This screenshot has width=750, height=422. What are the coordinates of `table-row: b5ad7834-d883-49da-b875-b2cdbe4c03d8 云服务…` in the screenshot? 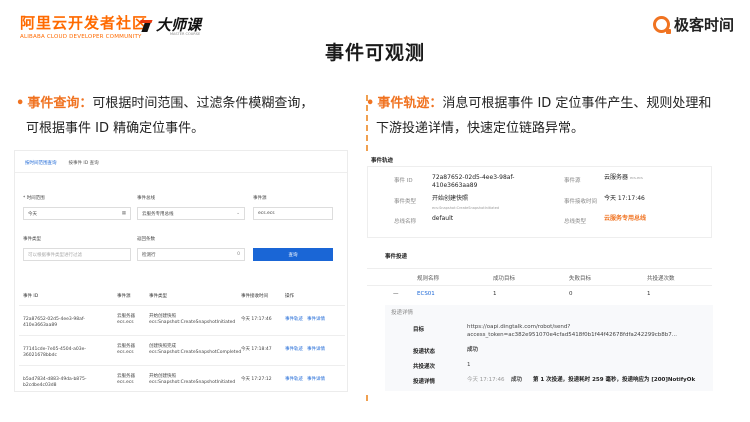 It's located at (182, 380).